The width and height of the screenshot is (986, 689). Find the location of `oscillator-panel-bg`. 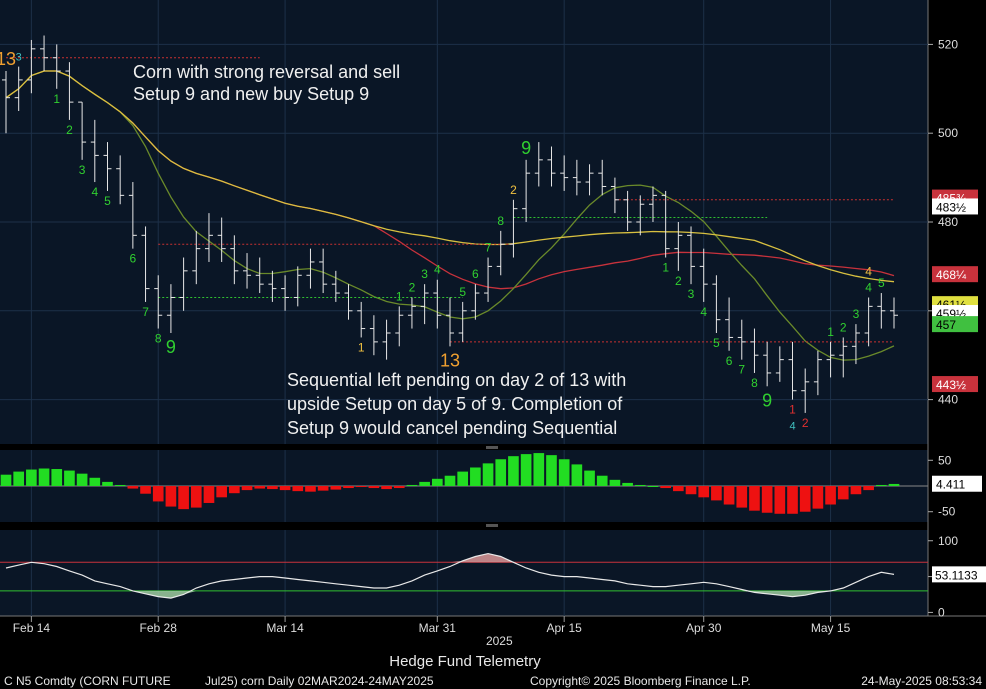

oscillator-panel-bg is located at coordinates (464, 573).